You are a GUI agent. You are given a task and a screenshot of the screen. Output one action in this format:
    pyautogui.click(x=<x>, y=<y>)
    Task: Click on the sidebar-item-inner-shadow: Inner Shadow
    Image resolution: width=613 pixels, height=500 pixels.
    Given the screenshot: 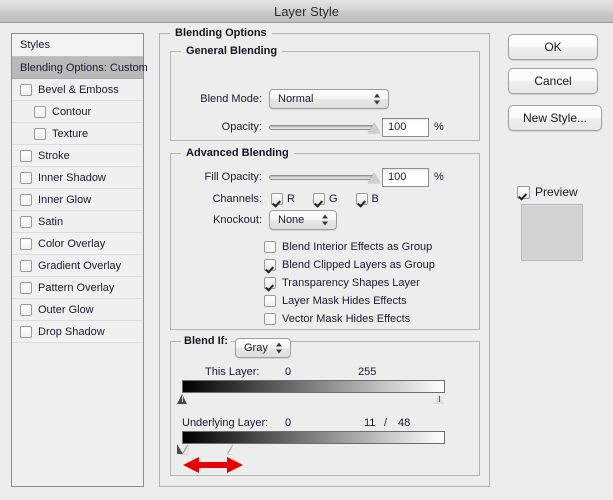 What is the action you would take?
    pyautogui.click(x=77, y=178)
    